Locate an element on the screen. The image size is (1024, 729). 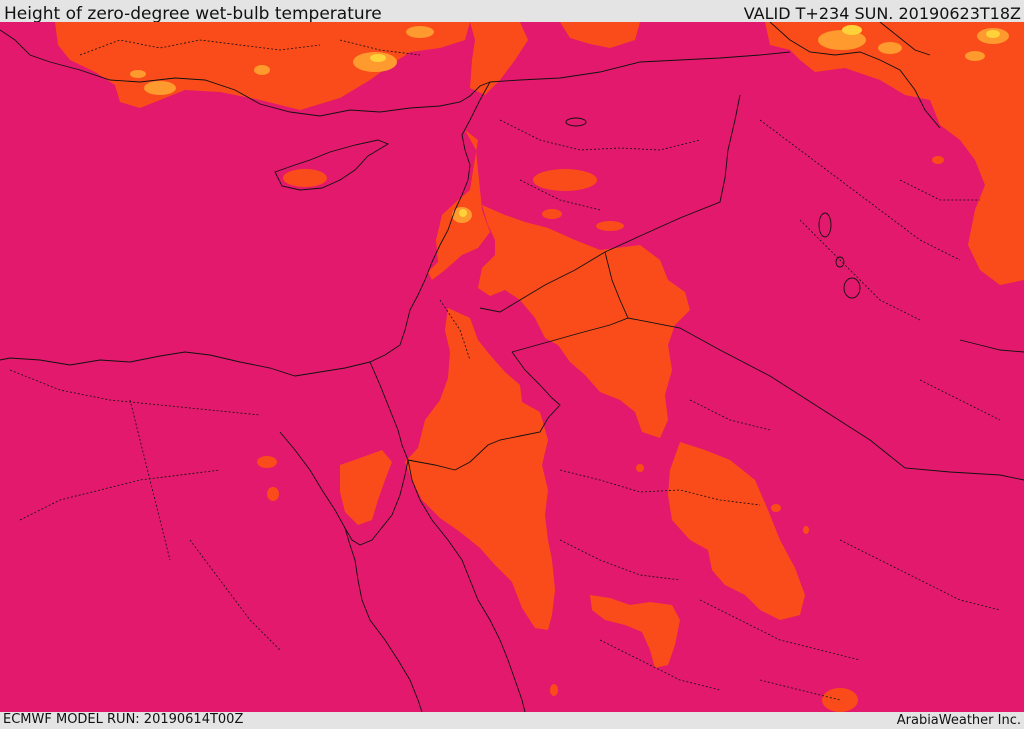
credit-label: ArabiaWeather Inc. is located at coordinates (958, 720).